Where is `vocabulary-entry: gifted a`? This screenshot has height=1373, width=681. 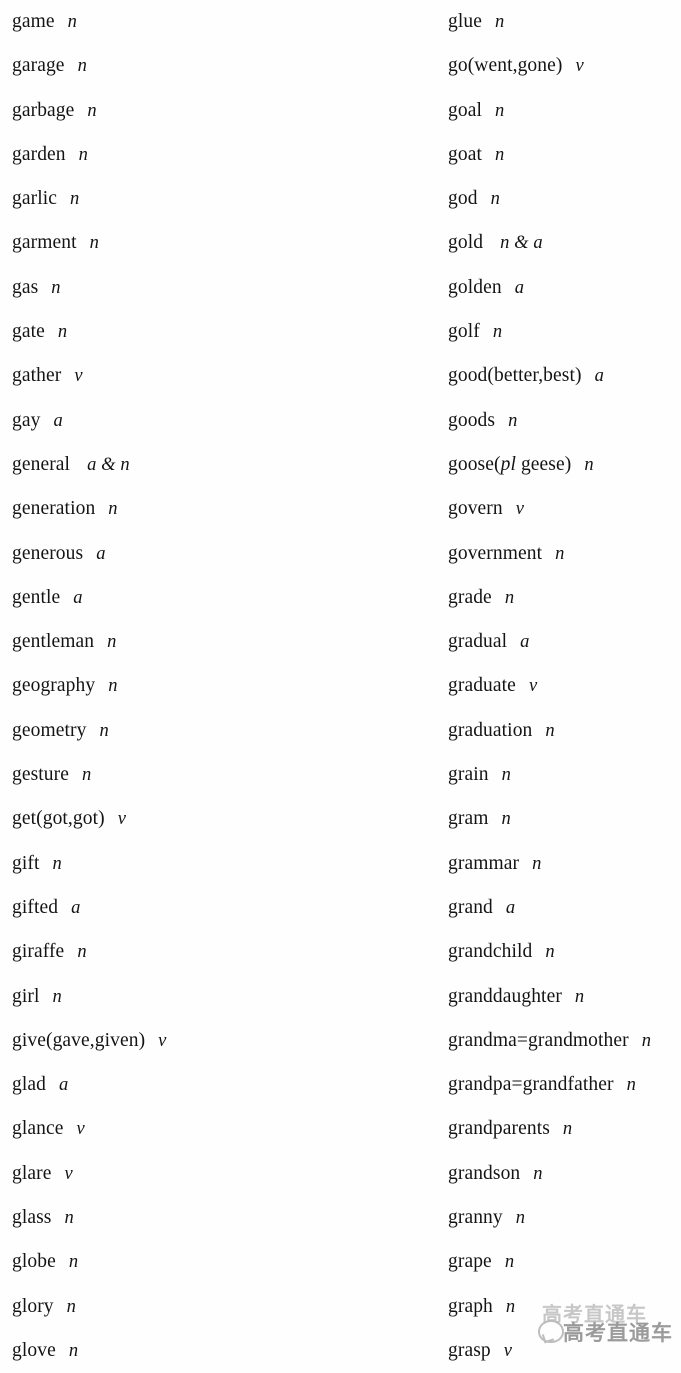 vocabulary-entry: gifted a is located at coordinates (222, 908).